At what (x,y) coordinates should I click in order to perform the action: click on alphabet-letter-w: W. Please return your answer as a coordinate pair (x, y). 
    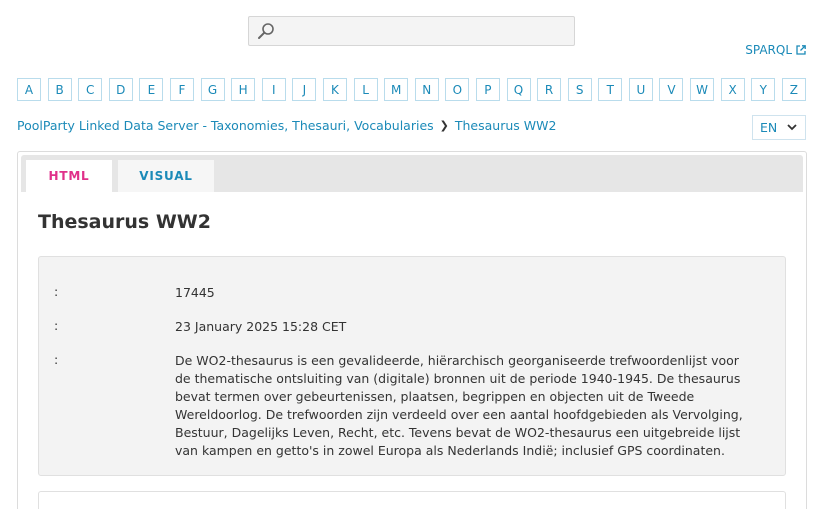
    Looking at the image, I should click on (702, 89).